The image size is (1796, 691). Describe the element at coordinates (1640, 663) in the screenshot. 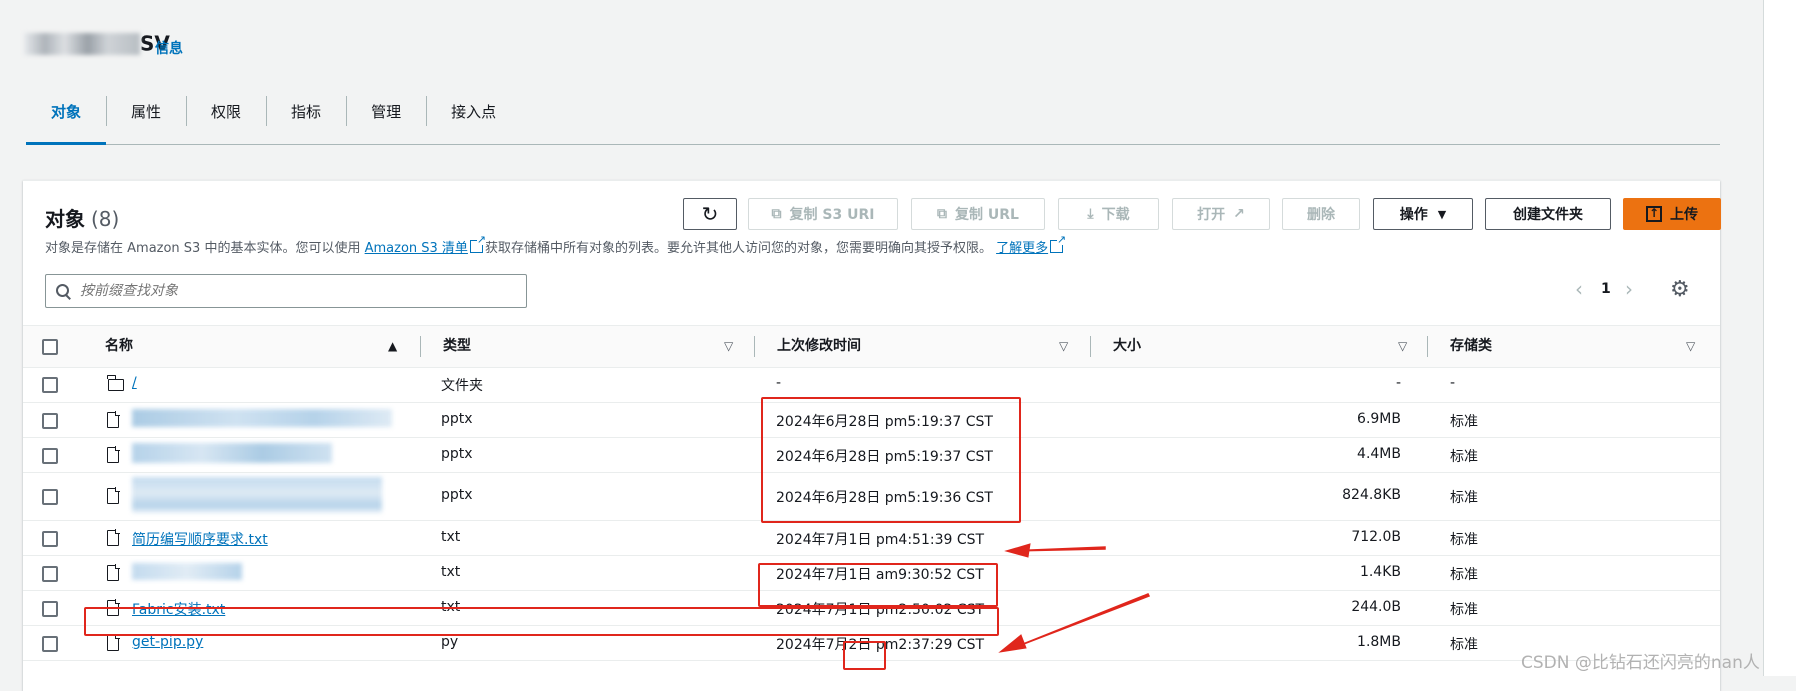

I see `watermark: CSDN @比钻石还闪亮的nan人` at that location.